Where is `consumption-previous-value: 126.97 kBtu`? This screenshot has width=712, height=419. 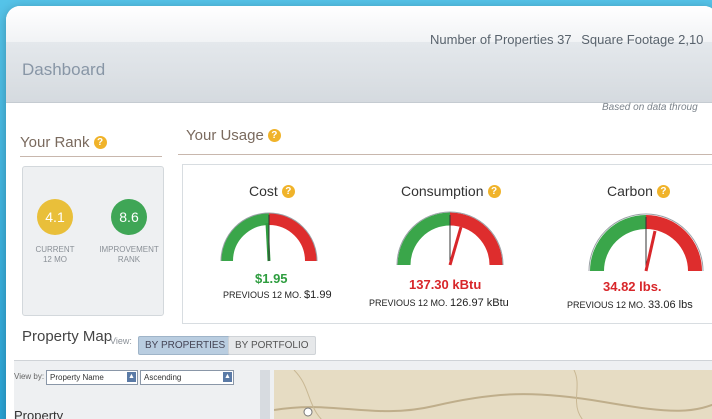 consumption-previous-value: 126.97 kBtu is located at coordinates (479, 303).